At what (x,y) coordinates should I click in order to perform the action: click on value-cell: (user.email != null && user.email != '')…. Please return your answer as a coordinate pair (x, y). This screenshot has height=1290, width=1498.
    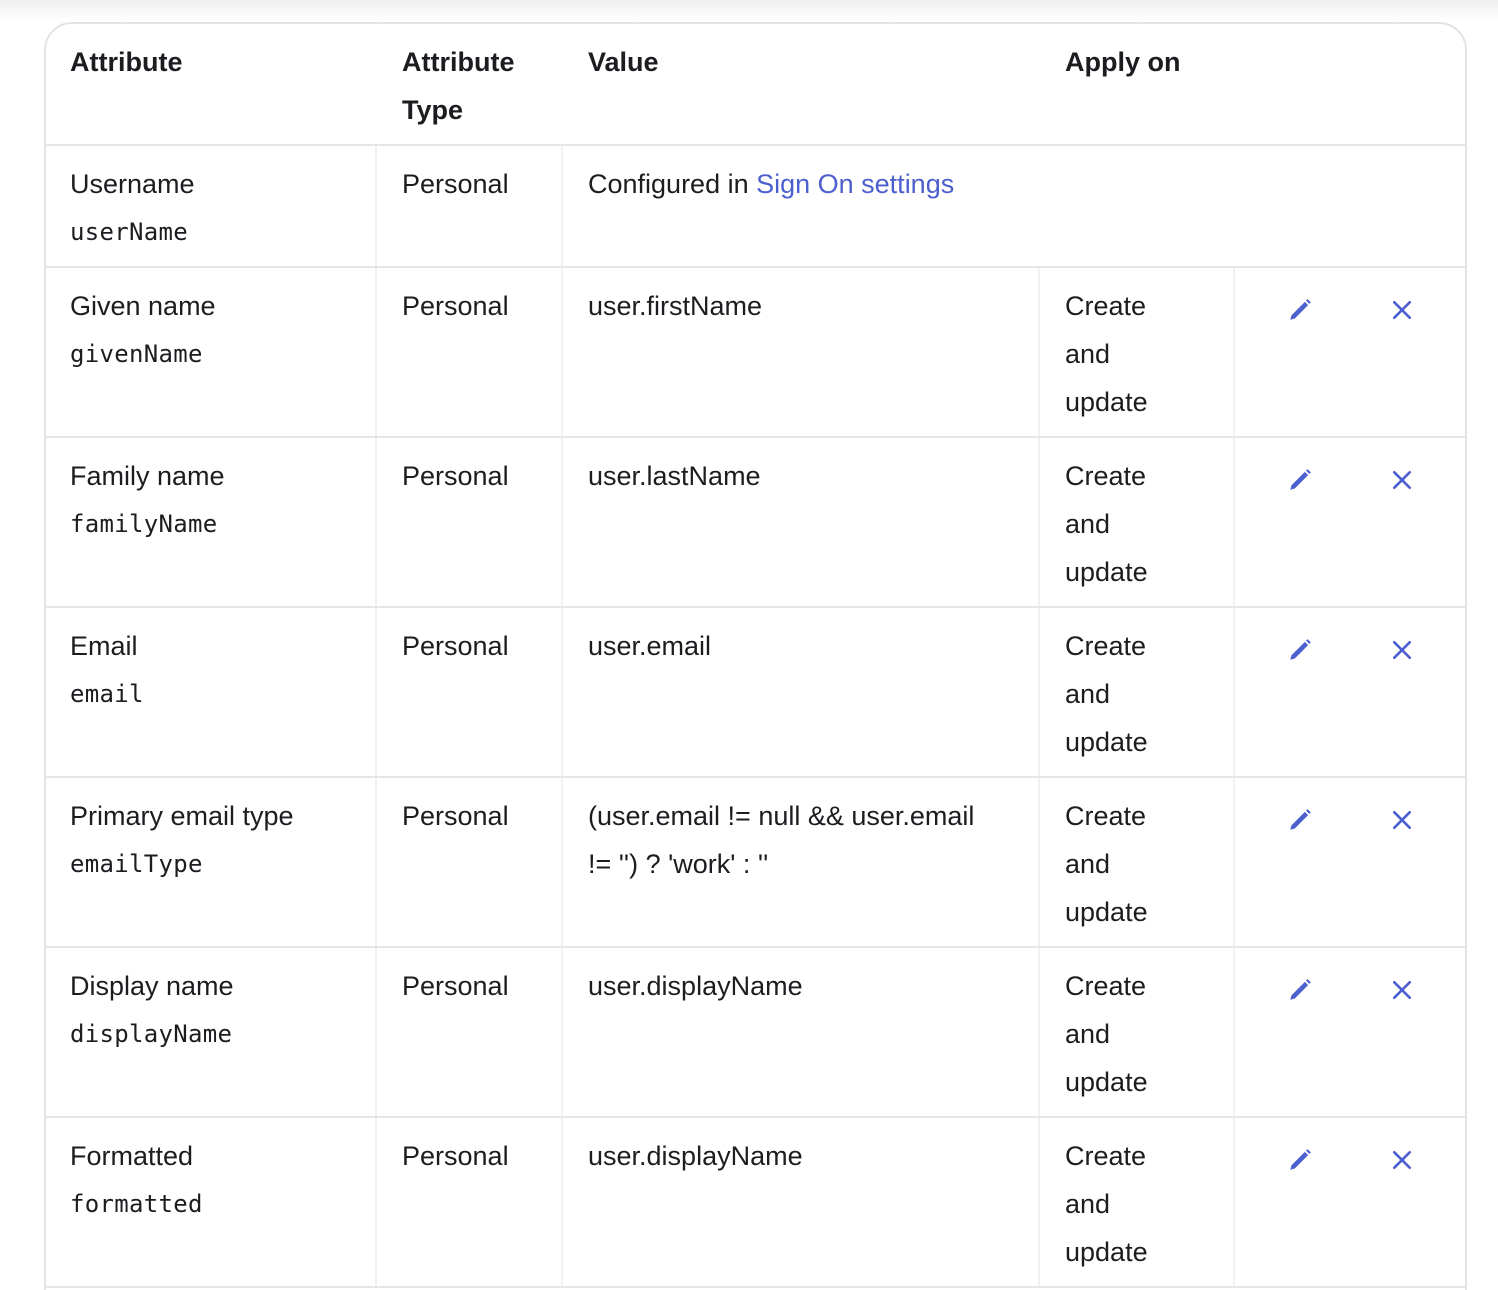
    Looking at the image, I should click on (801, 862).